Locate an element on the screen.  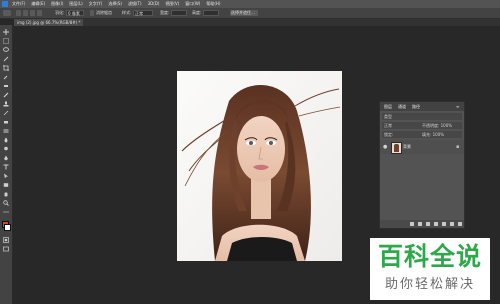
menu-file: 文件(F) is located at coordinates (18, 4).